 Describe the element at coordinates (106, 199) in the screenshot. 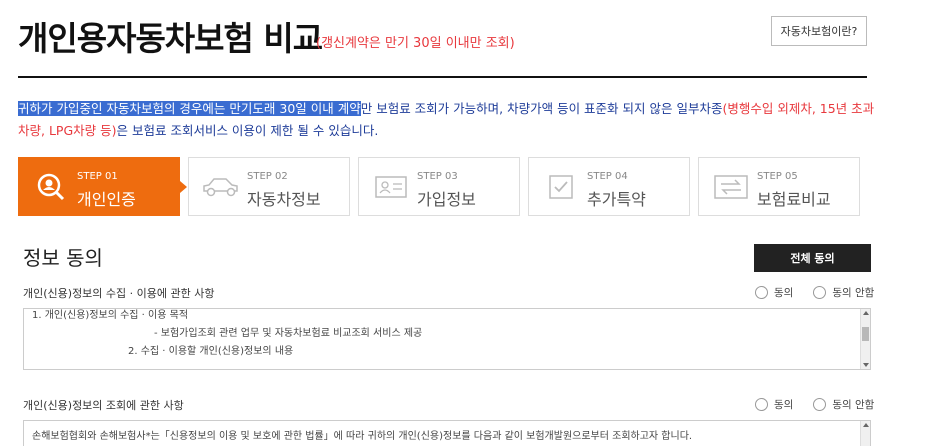

I see `step-name: 개인인증` at that location.